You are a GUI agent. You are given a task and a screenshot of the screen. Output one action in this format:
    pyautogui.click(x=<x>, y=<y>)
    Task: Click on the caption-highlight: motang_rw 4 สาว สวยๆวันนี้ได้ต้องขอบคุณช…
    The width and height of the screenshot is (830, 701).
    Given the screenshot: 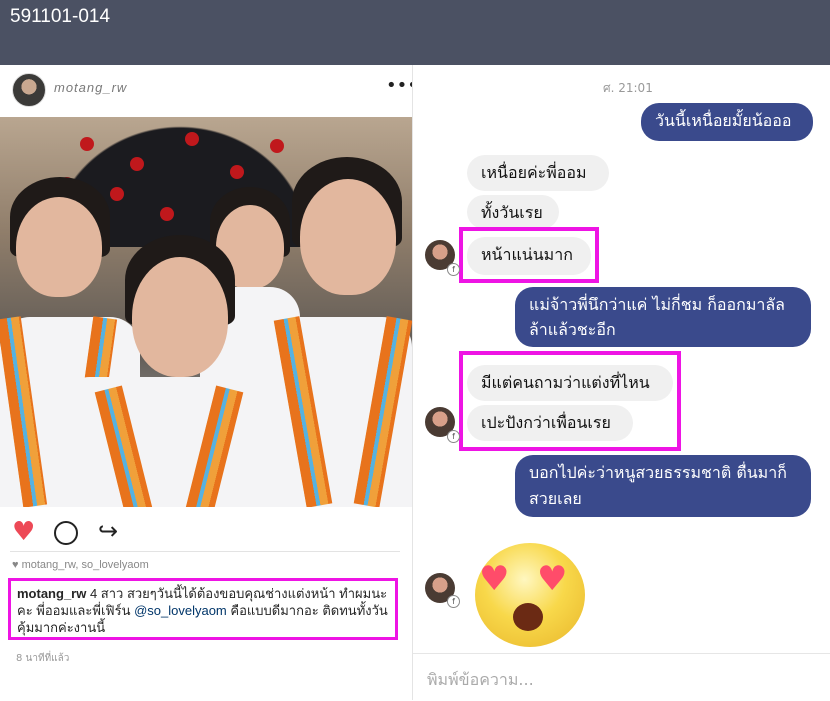 What is the action you would take?
    pyautogui.click(x=203, y=609)
    